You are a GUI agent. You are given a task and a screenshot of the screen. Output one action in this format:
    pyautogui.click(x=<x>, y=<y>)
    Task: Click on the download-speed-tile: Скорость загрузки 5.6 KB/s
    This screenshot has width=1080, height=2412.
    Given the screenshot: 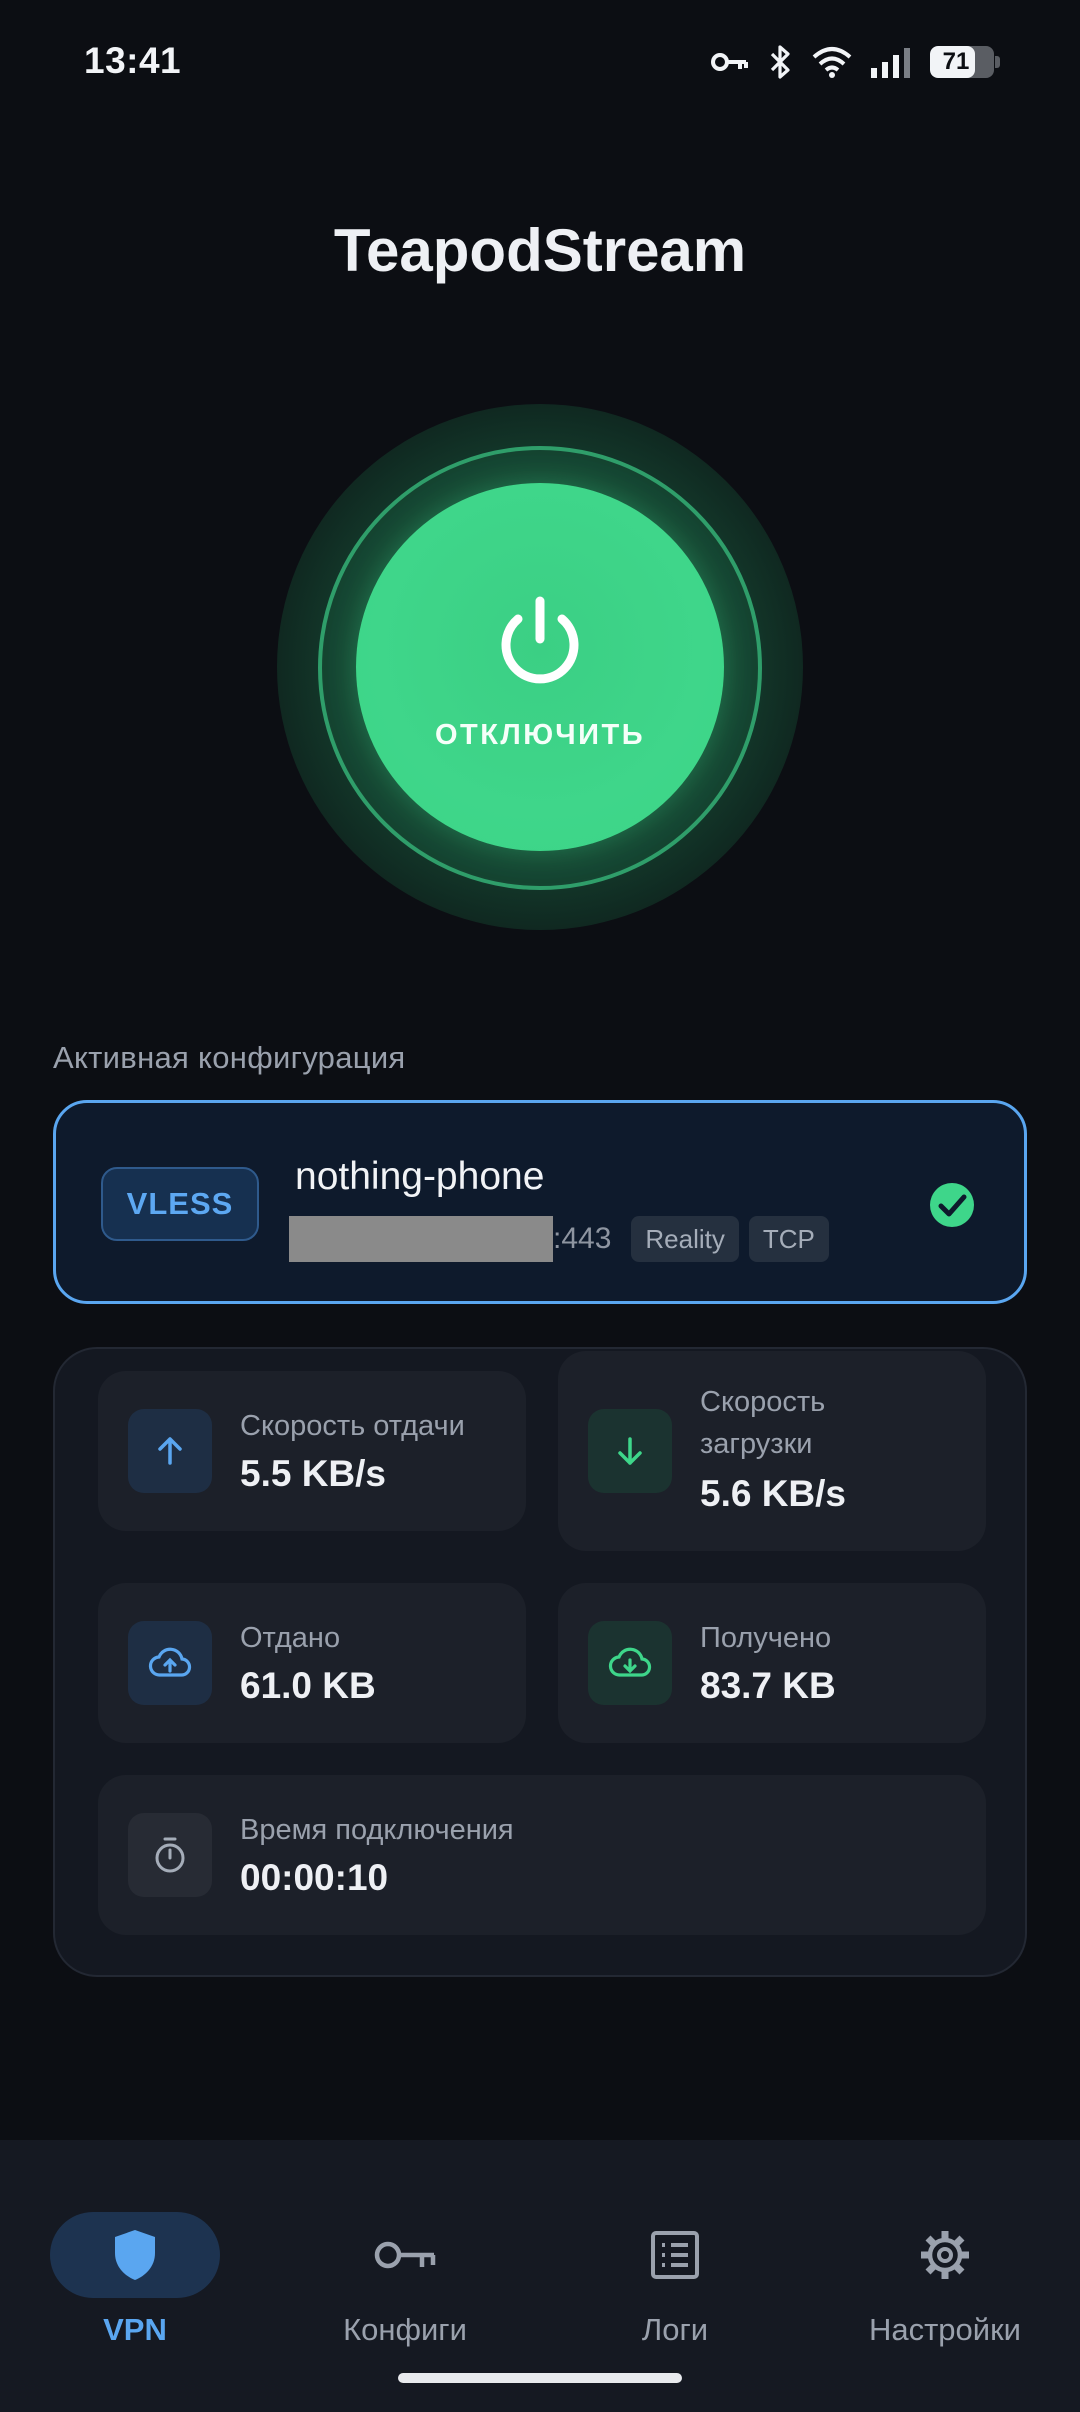 What is the action you would take?
    pyautogui.click(x=772, y=1451)
    